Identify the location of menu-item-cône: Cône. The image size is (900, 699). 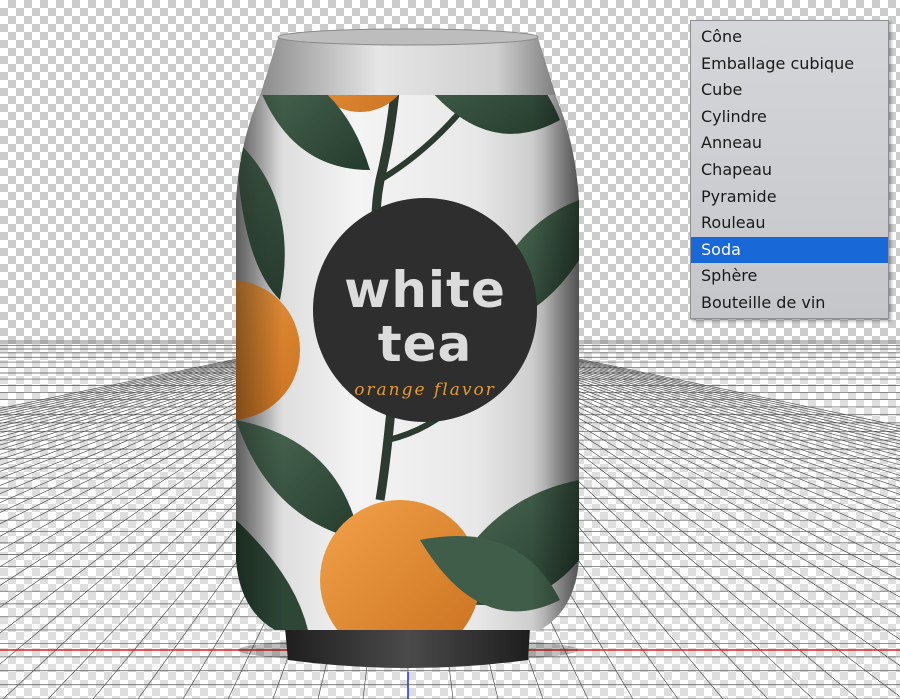
(789, 37).